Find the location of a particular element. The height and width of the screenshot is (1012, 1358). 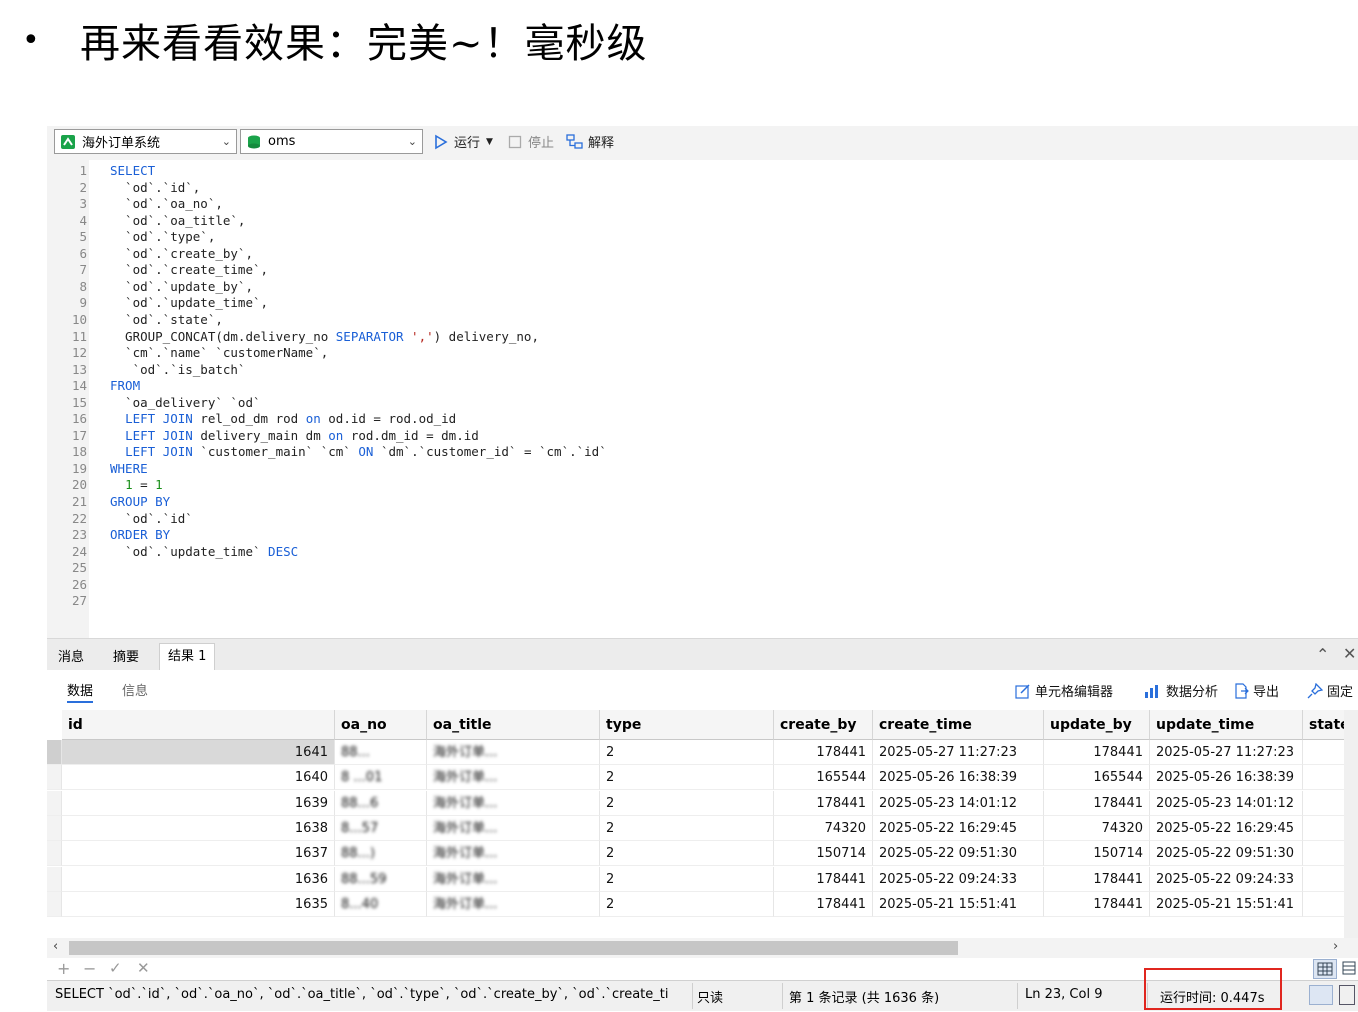

table-cell-create-by: 74320 is located at coordinates (823, 828).